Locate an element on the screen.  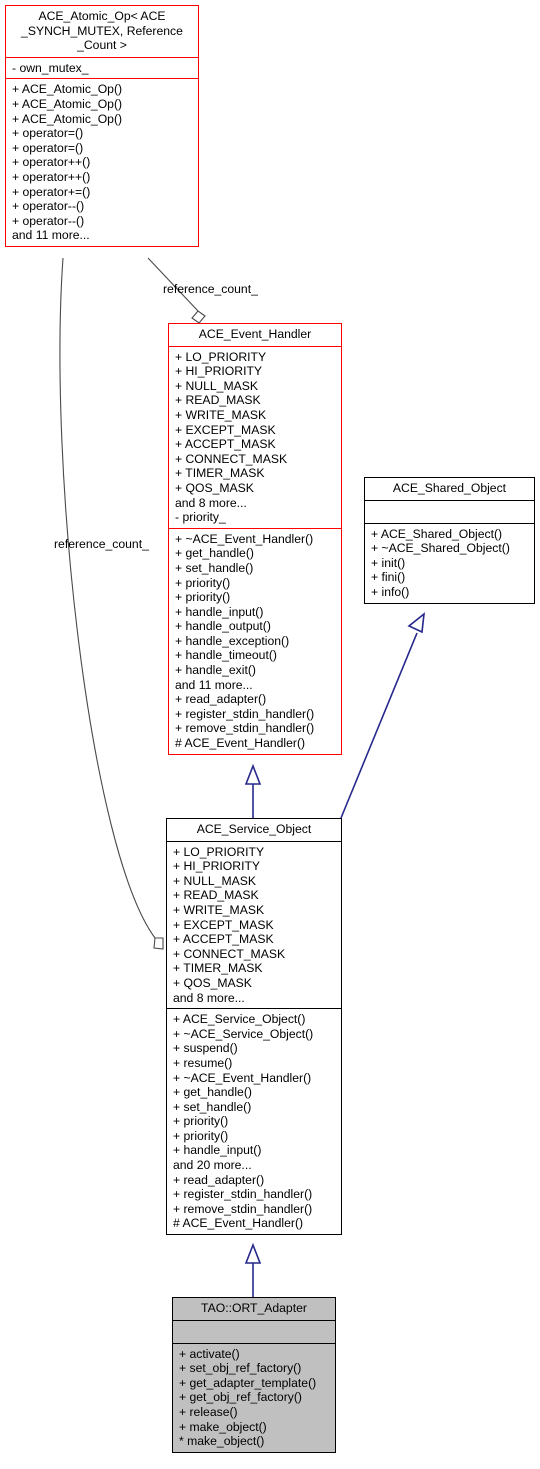
class-operation: + handle_timeout() is located at coordinates (226, 655).